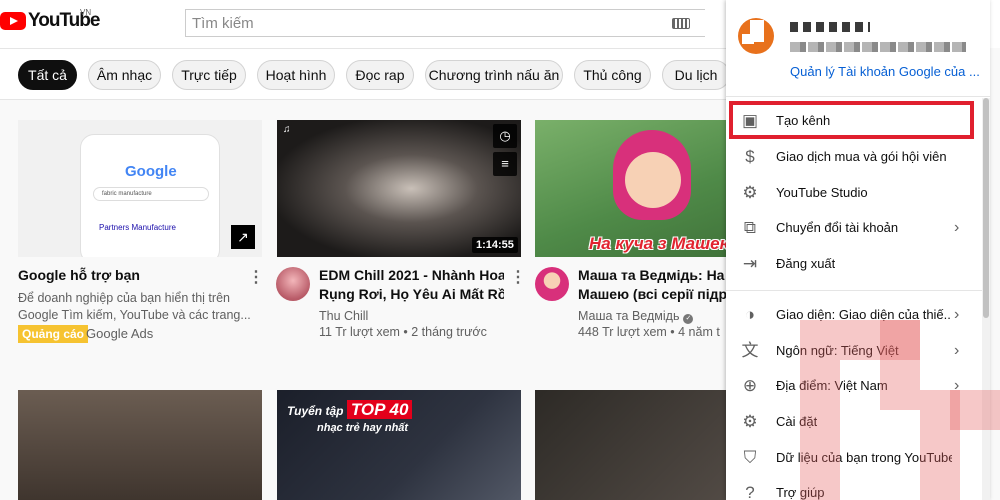  What do you see at coordinates (858, 422) in the screenshot?
I see `menu-item-settings: ⚙ Cài đặt` at bounding box center [858, 422].